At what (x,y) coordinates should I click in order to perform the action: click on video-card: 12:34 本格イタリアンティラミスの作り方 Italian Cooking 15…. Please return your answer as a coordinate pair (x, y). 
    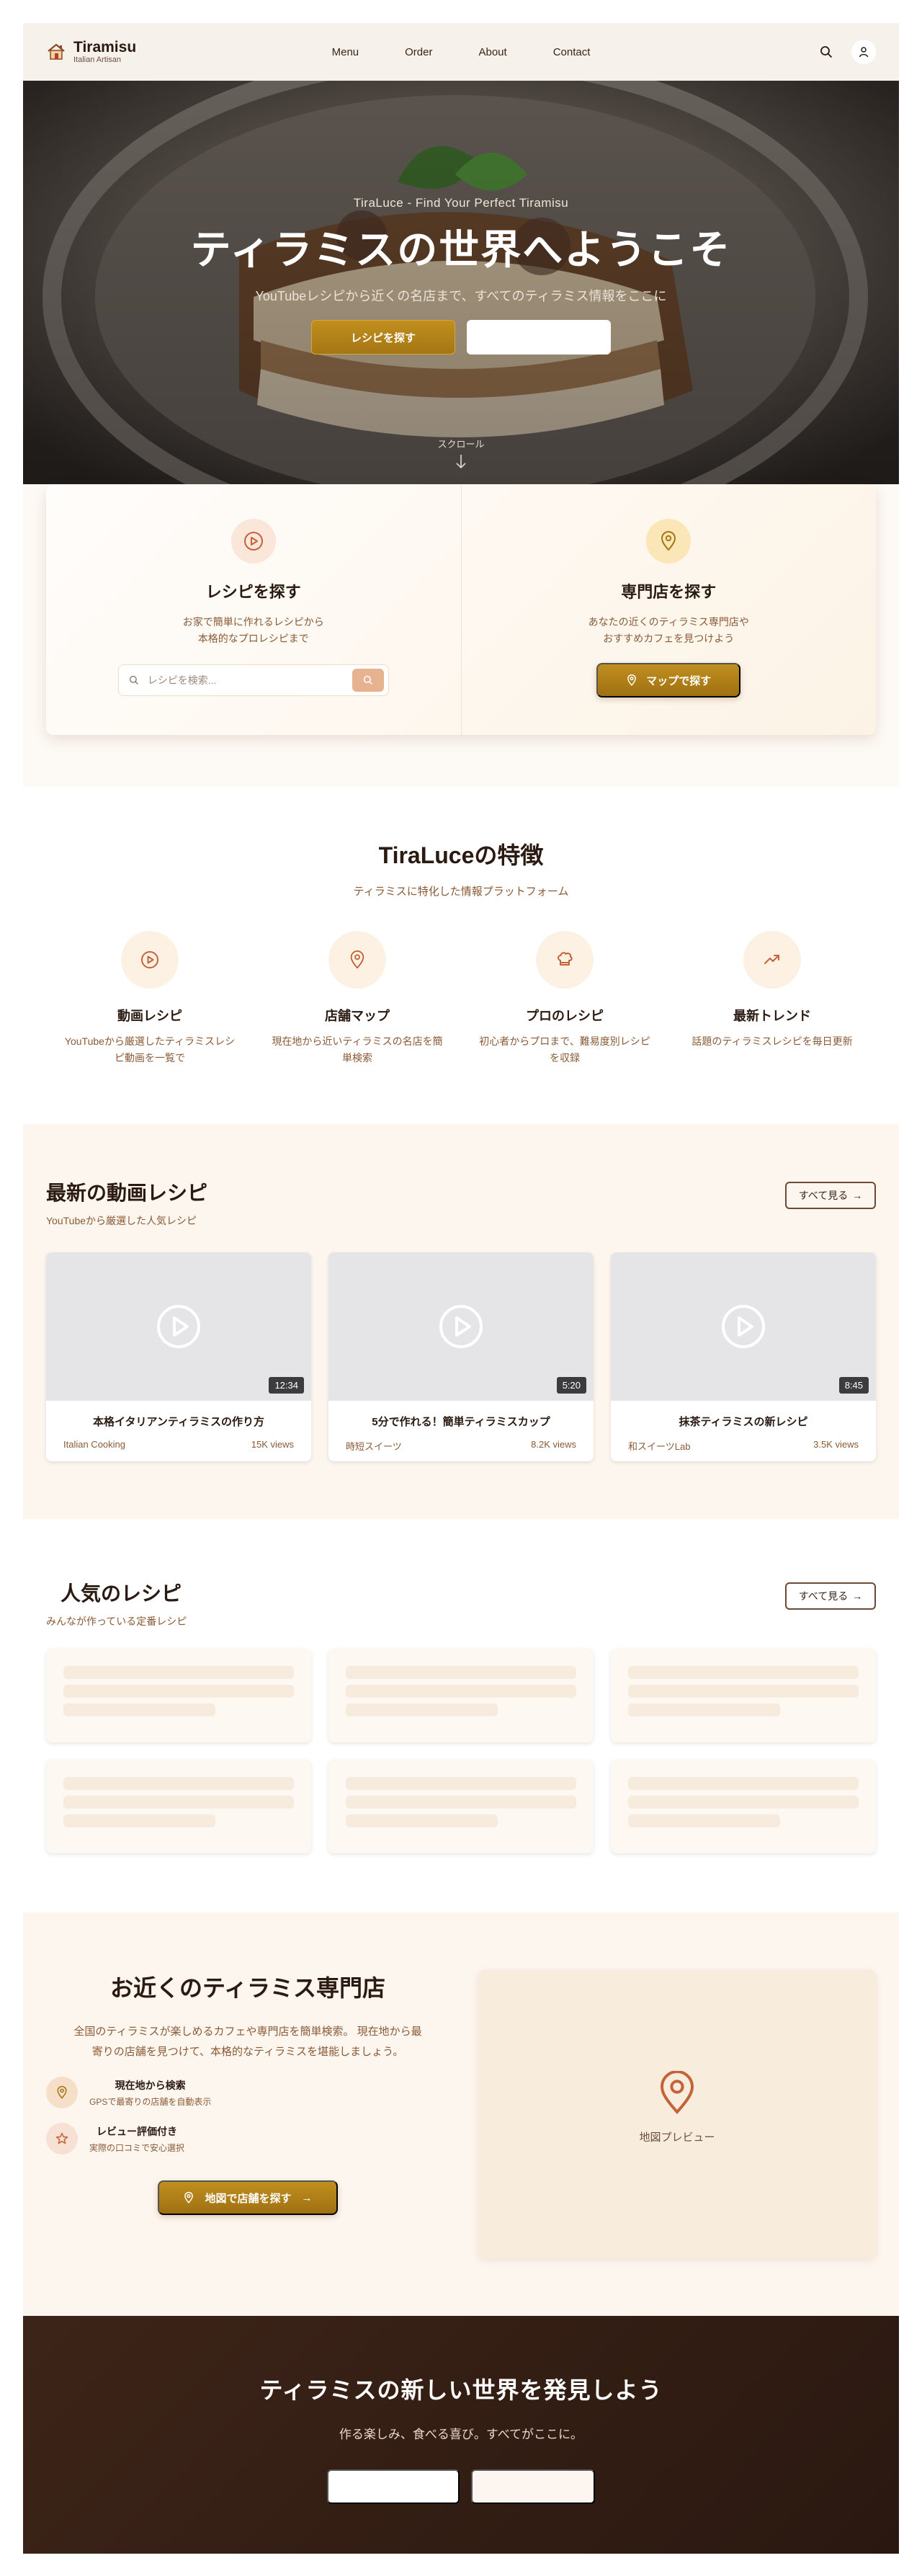
    Looking at the image, I should click on (178, 1356).